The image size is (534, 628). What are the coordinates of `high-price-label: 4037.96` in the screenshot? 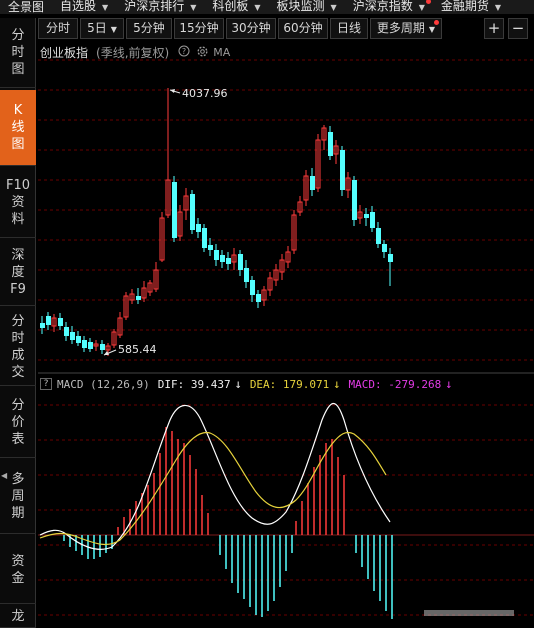 It's located at (205, 93).